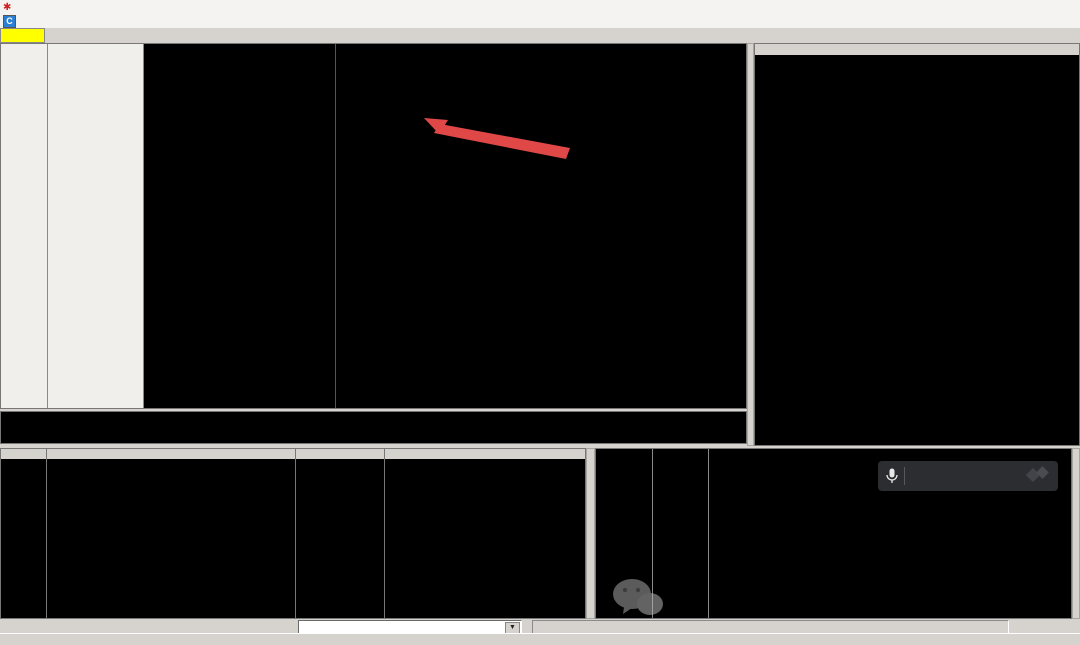 Image resolution: width=1080 pixels, height=645 pixels. I want to click on disasm-scrollbar, so click(750, 244).